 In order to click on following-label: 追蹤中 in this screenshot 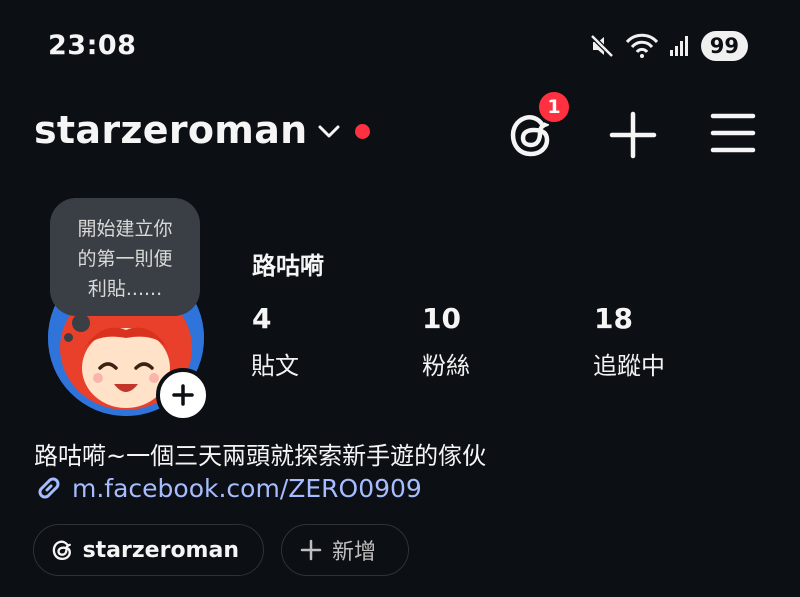, I will do `click(629, 363)`.